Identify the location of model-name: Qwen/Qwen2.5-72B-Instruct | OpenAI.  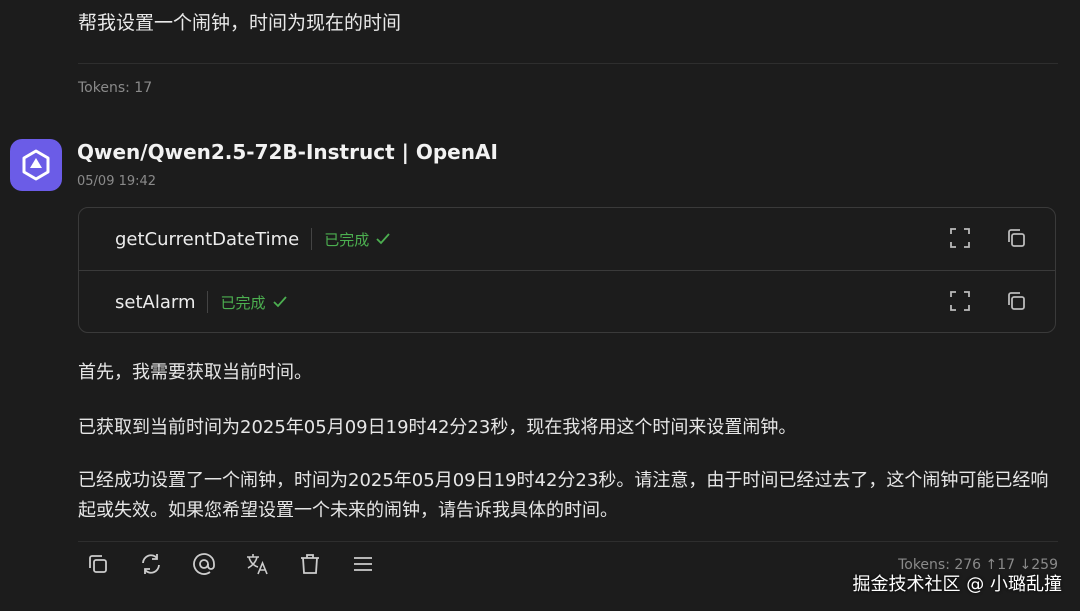
(287, 152).